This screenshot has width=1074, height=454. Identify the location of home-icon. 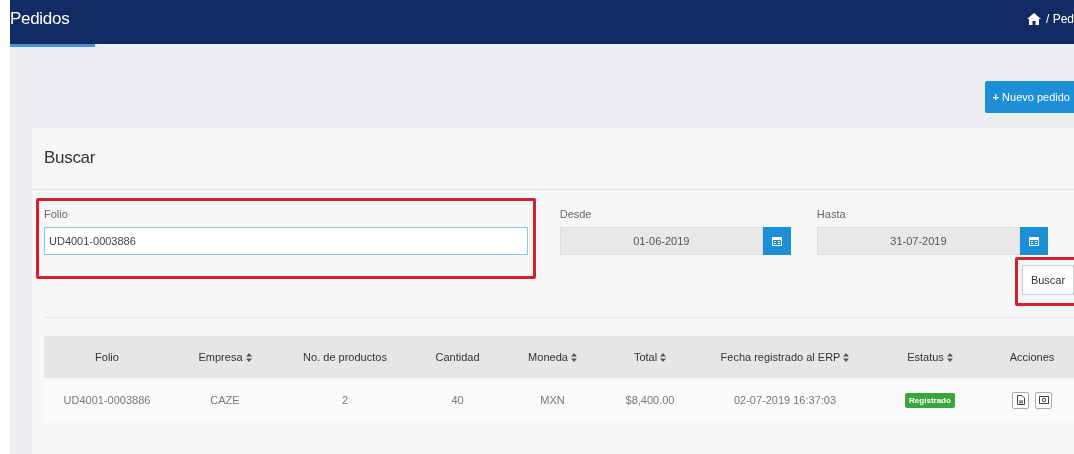
(1033, 19).